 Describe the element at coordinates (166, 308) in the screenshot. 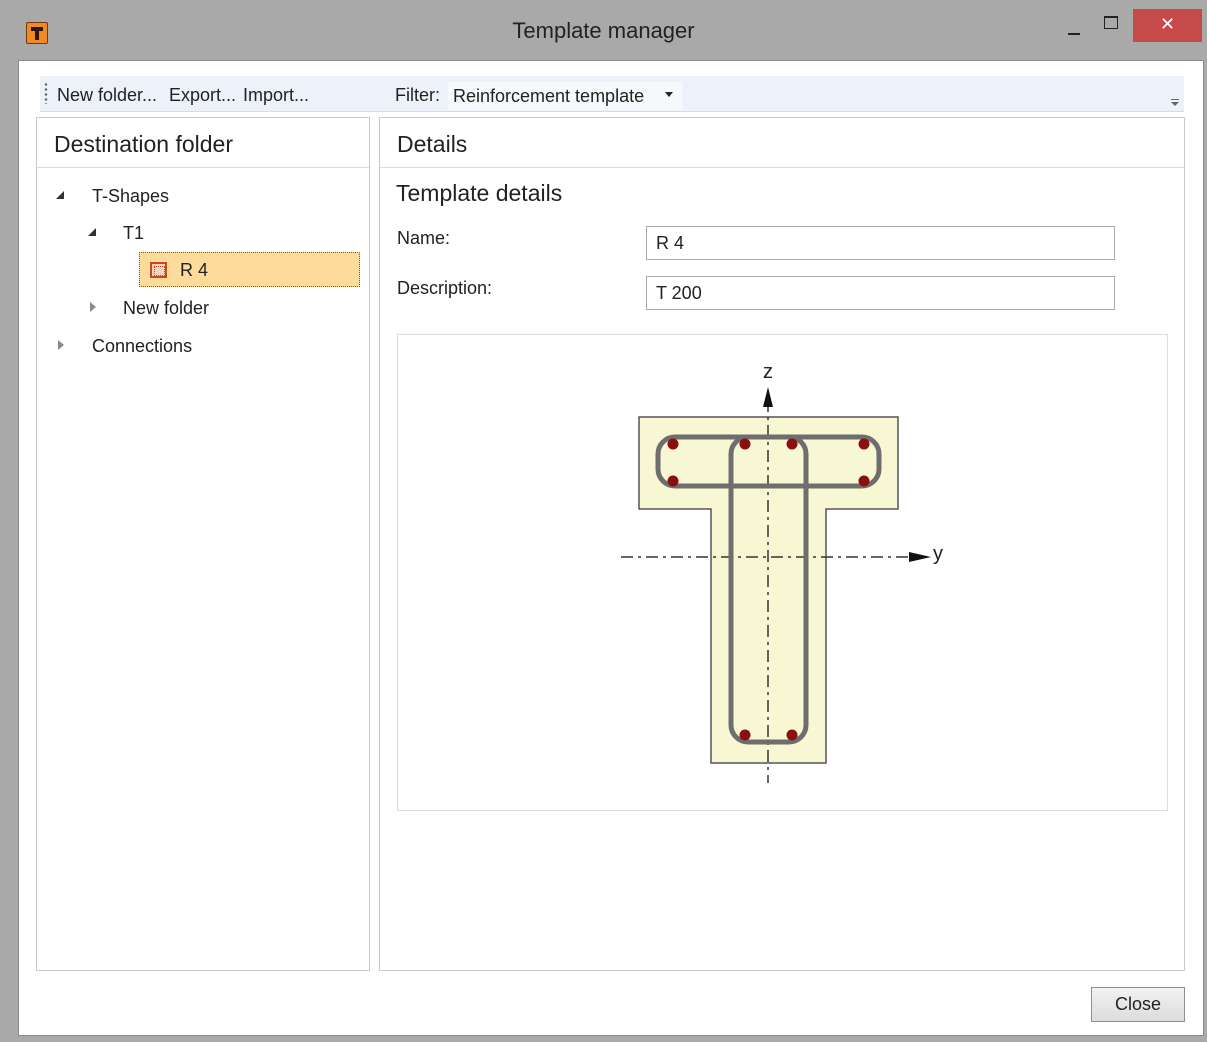

I see `tree-item-label: New folder` at that location.